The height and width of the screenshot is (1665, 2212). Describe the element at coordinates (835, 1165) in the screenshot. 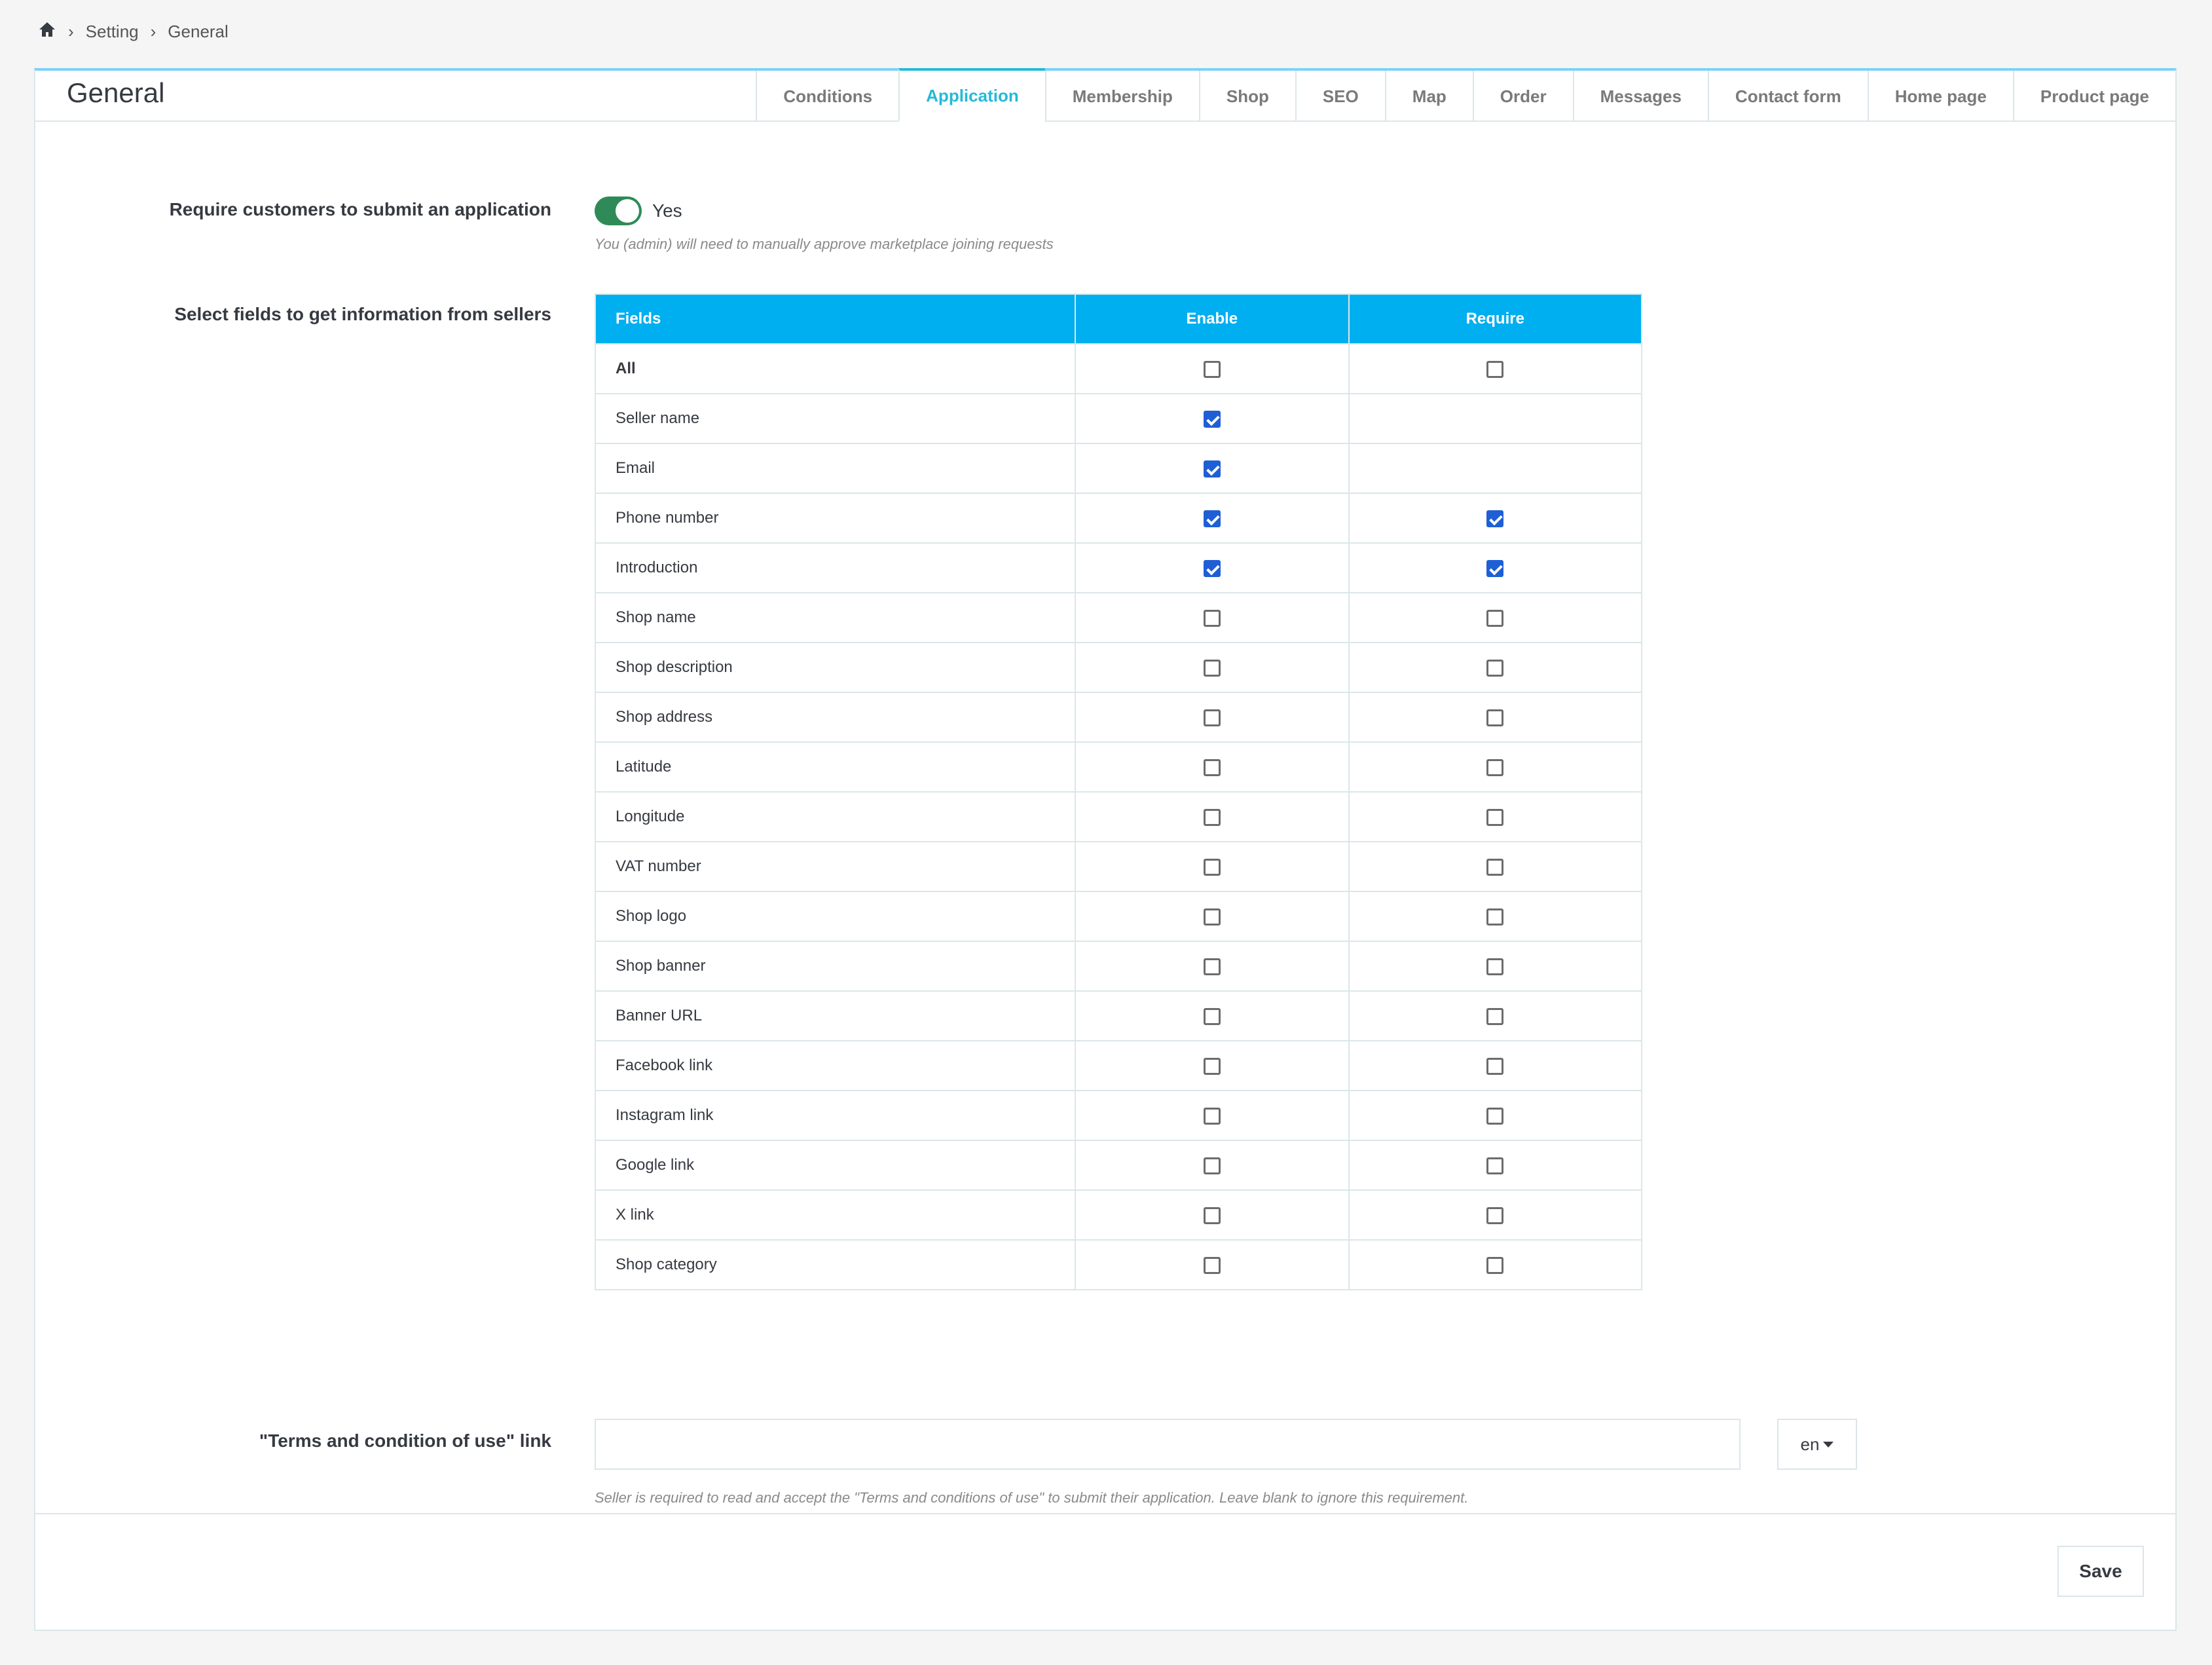

I see `field-name: Google link` at that location.